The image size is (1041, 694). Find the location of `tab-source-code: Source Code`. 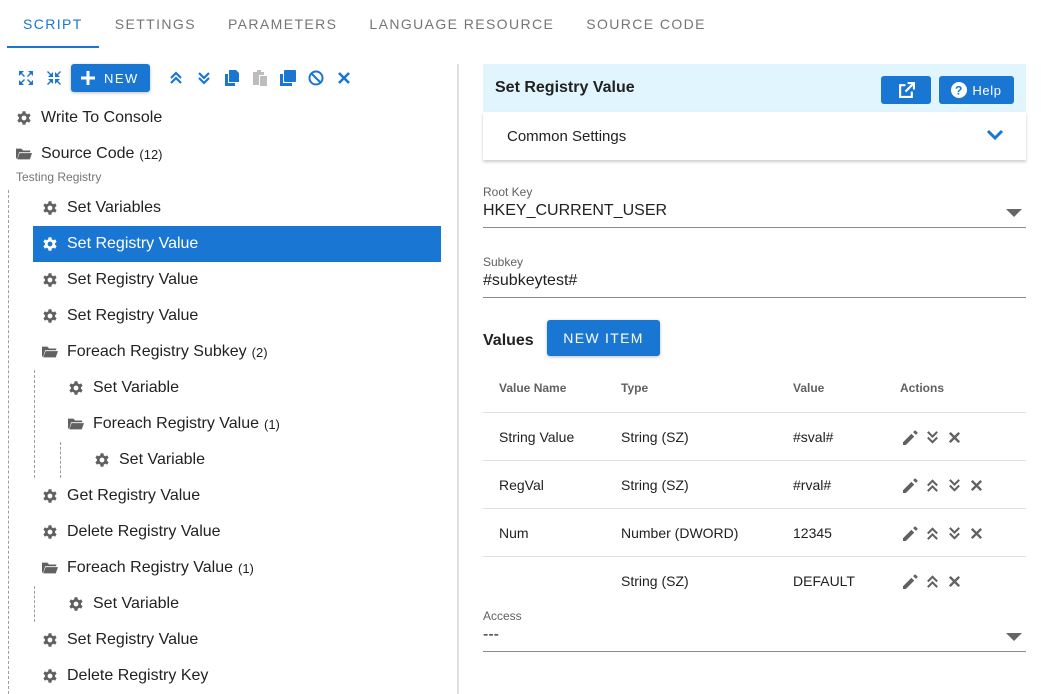

tab-source-code: Source Code is located at coordinates (646, 24).